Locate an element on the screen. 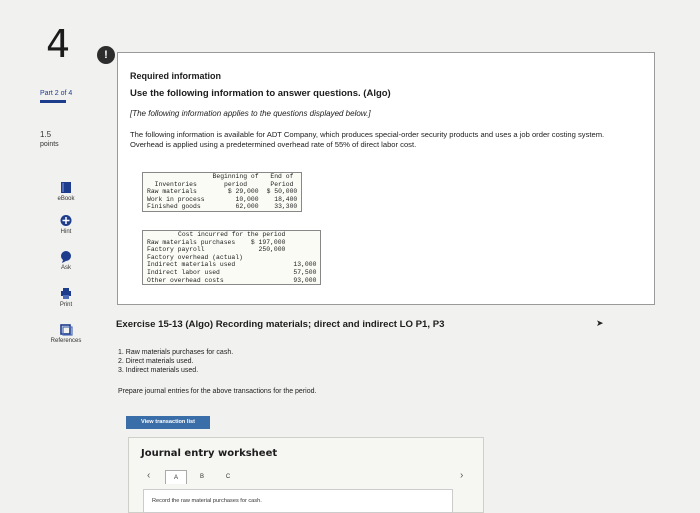 This screenshot has height=513, width=700. question-number: 4 is located at coordinates (58, 44).